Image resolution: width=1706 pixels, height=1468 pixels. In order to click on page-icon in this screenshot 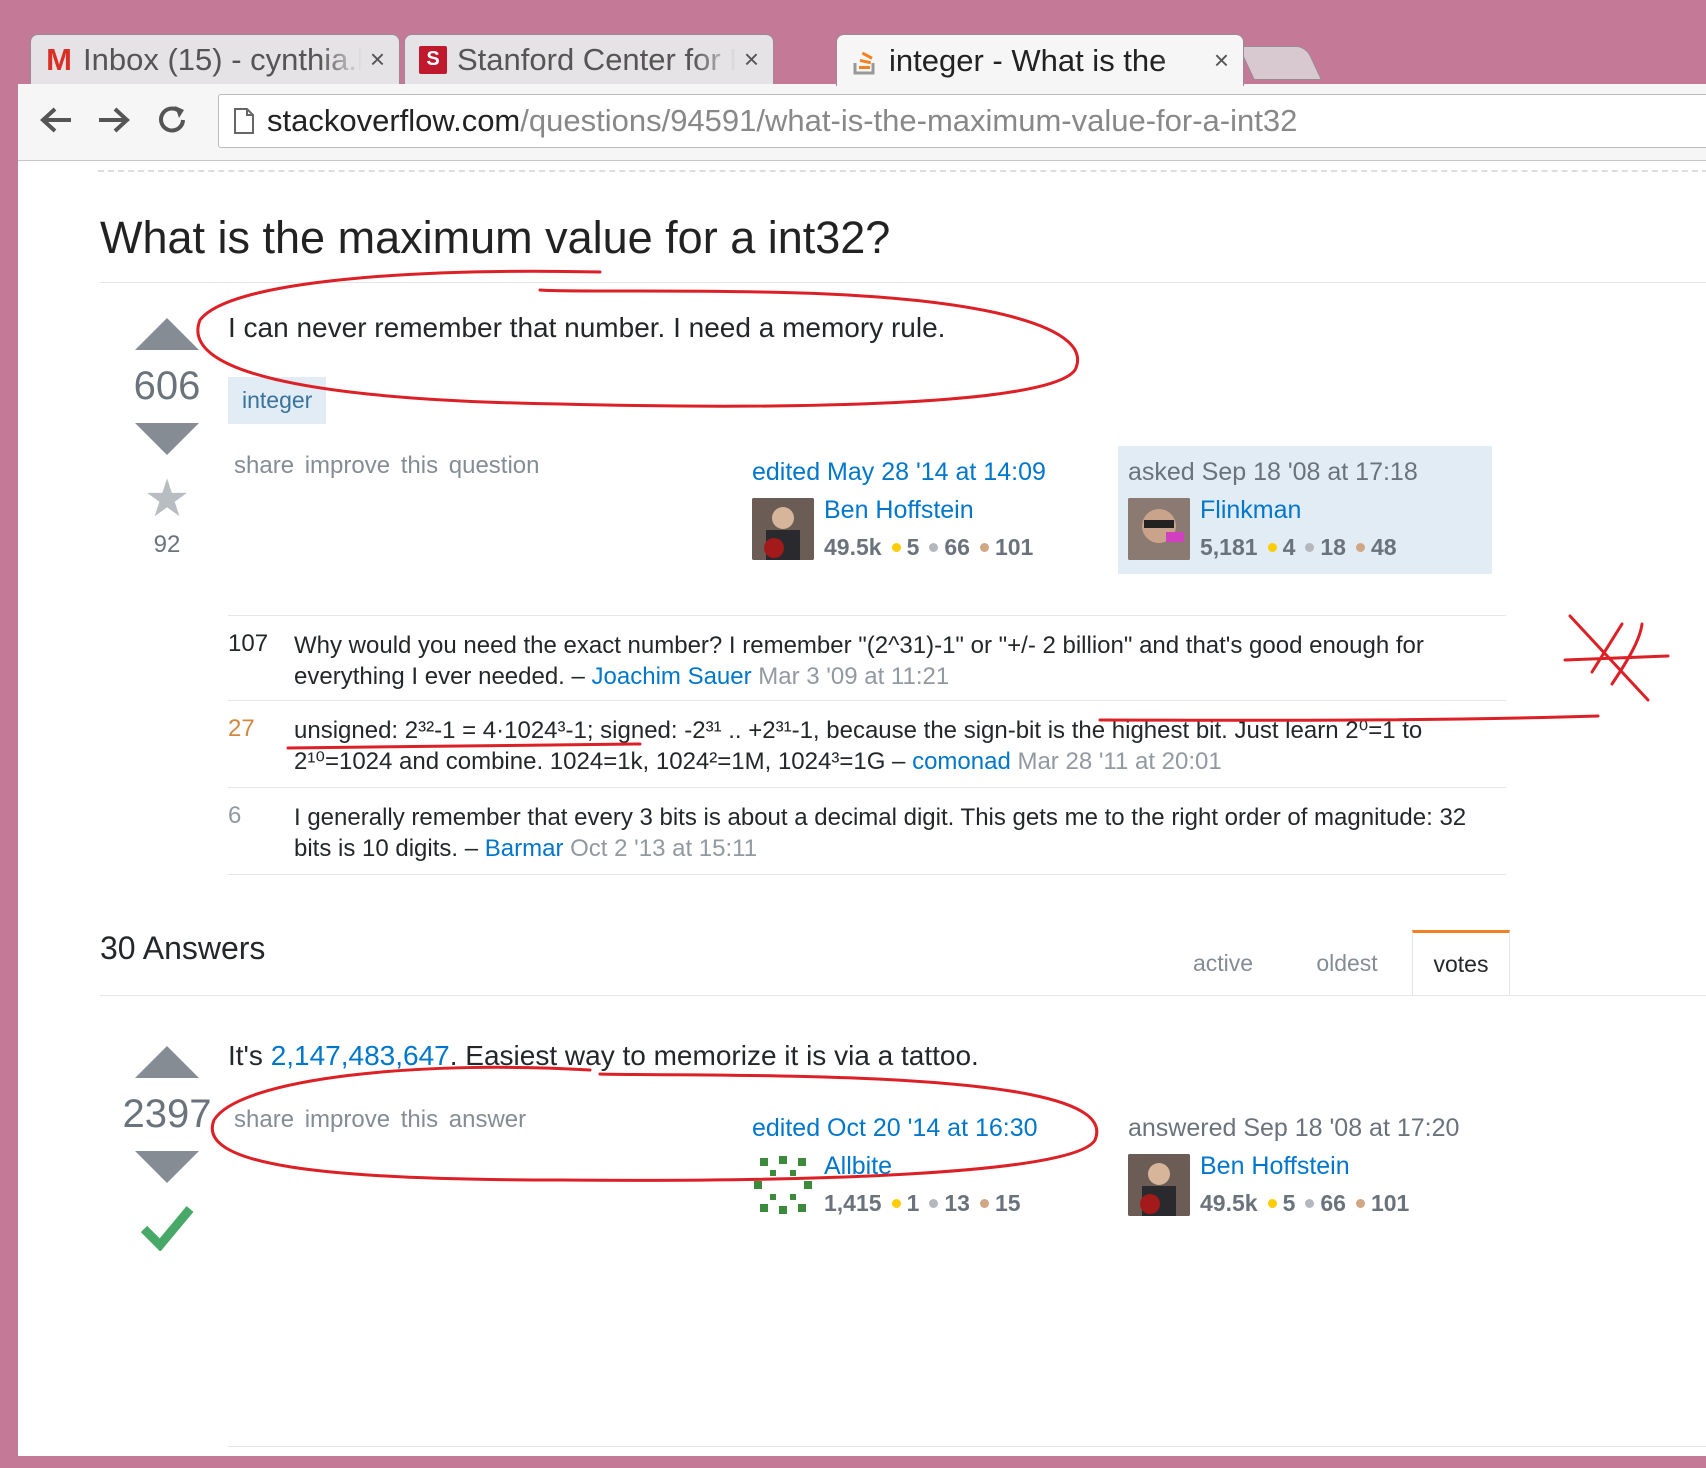, I will do `click(244, 121)`.